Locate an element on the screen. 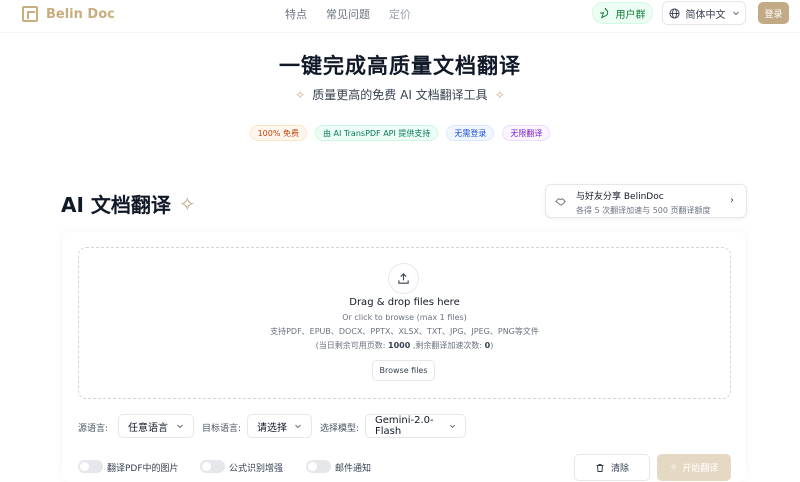 The height and width of the screenshot is (482, 800). section-title-text: AI 文档翻译 is located at coordinates (116, 205).